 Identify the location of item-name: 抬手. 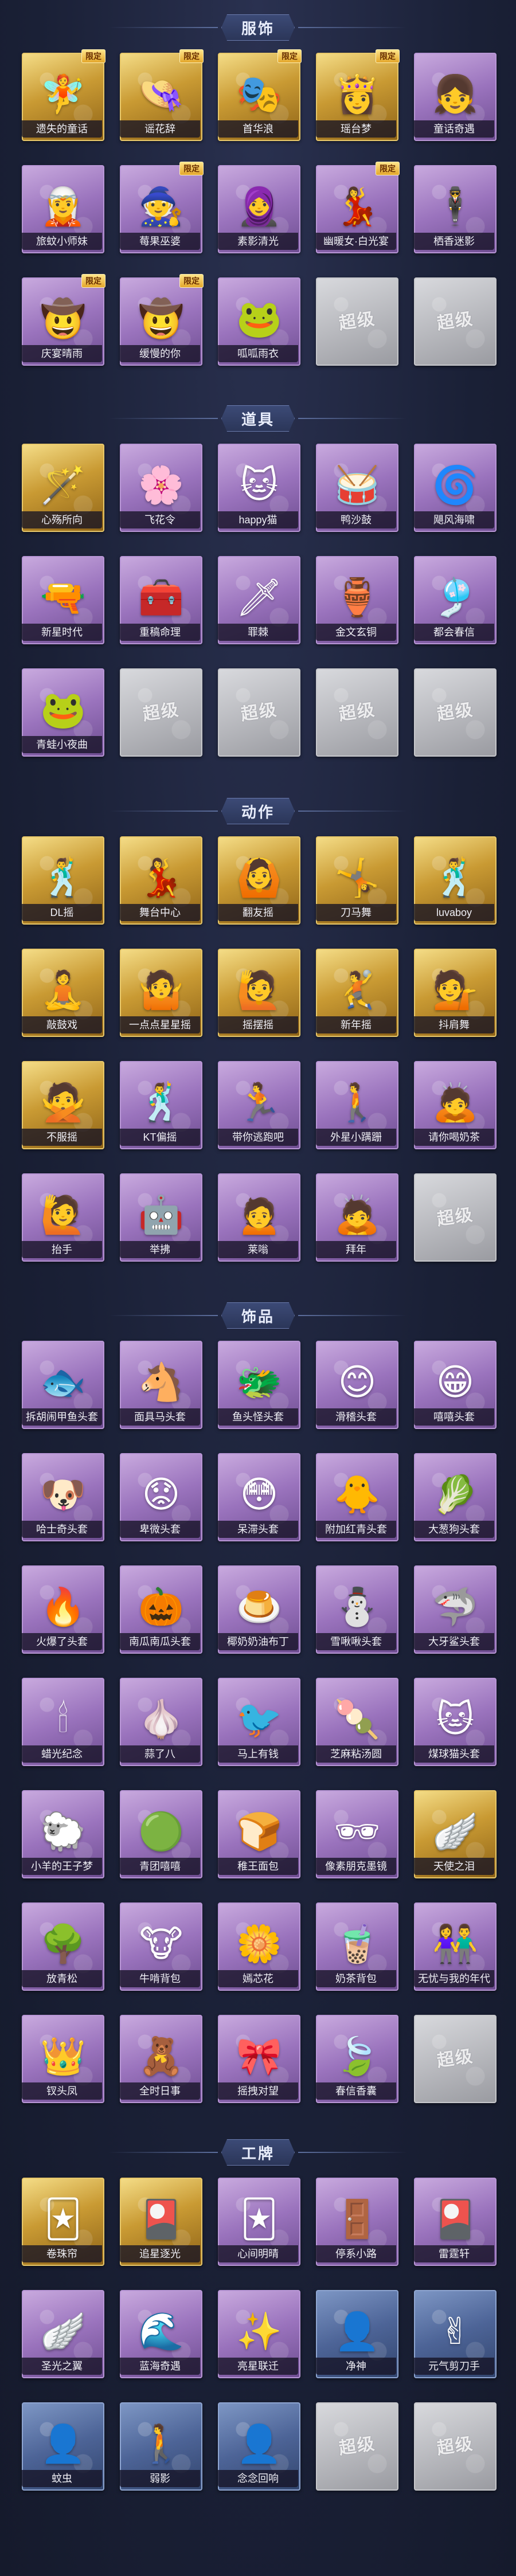
(62, 1249).